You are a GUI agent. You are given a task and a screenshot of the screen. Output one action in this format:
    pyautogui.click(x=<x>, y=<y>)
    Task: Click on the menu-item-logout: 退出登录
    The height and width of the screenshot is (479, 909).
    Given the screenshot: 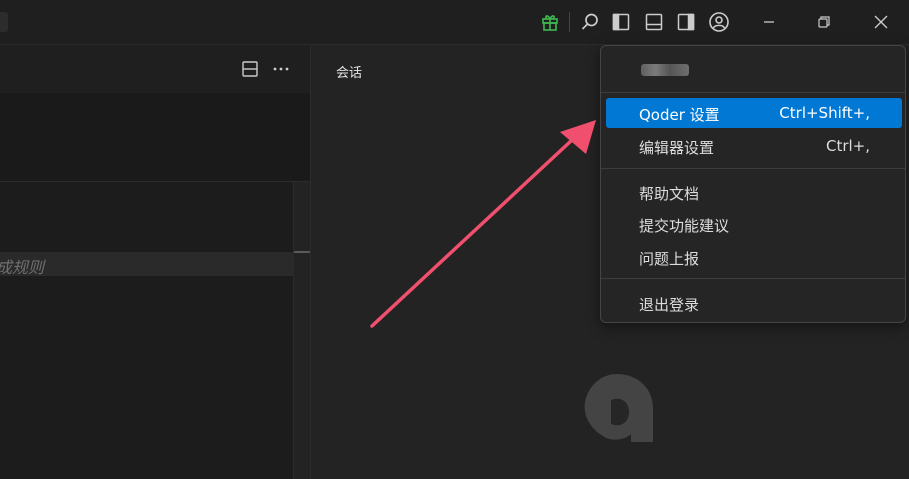 What is the action you would take?
    pyautogui.click(x=754, y=303)
    